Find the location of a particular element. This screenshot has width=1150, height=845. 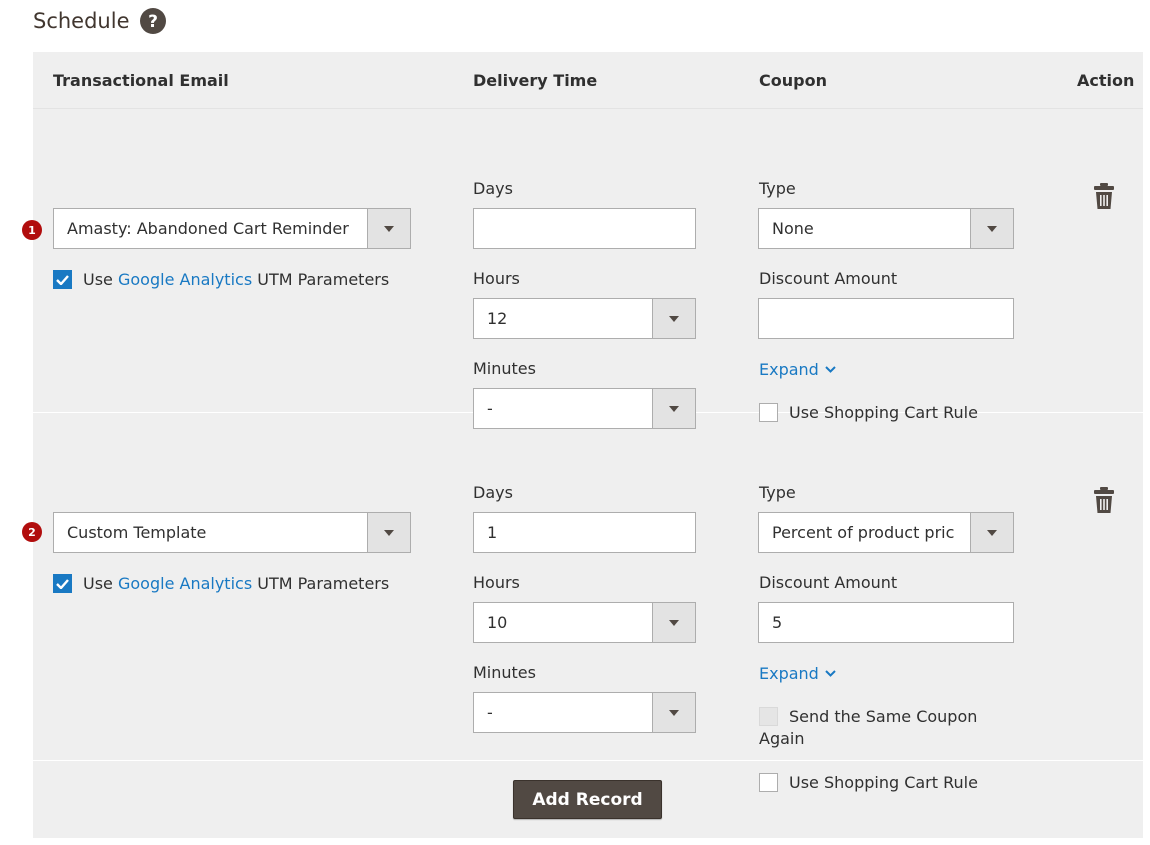

coupon-type-value: Percent of product pric is located at coordinates (863, 532).